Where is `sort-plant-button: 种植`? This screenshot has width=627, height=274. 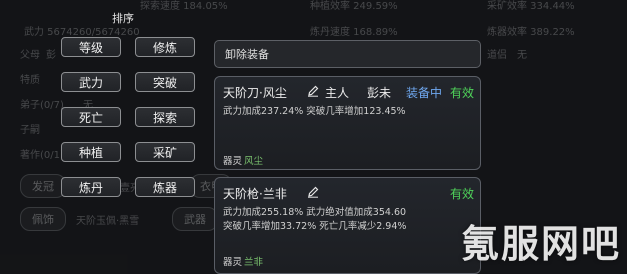
sort-plant-button: 种植 is located at coordinates (91, 152).